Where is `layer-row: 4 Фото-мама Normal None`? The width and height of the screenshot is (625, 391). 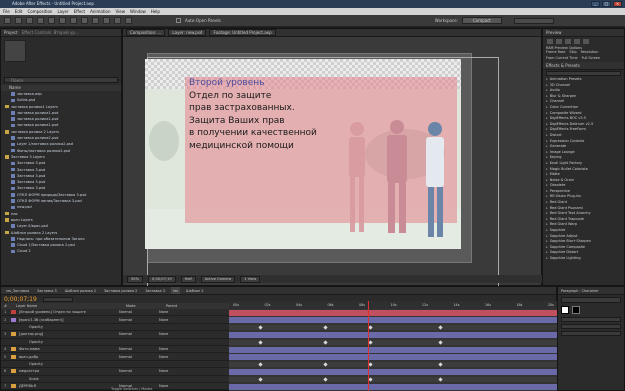 layer-row: 4 Фото-мама Normal None is located at coordinates (115, 350).